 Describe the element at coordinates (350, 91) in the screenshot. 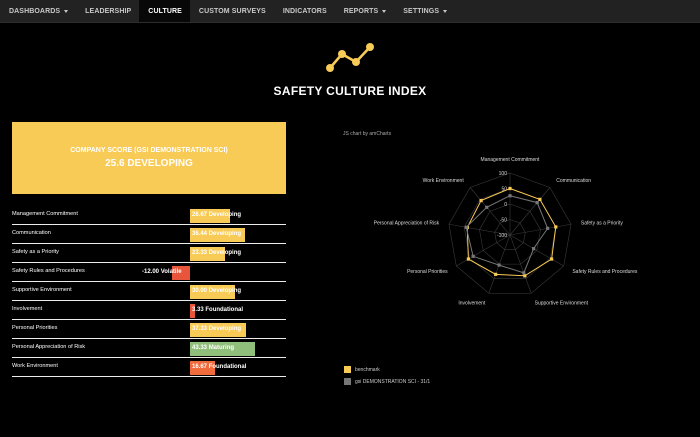

I see `page-title: SAFETY CULTURE INDEX` at that location.